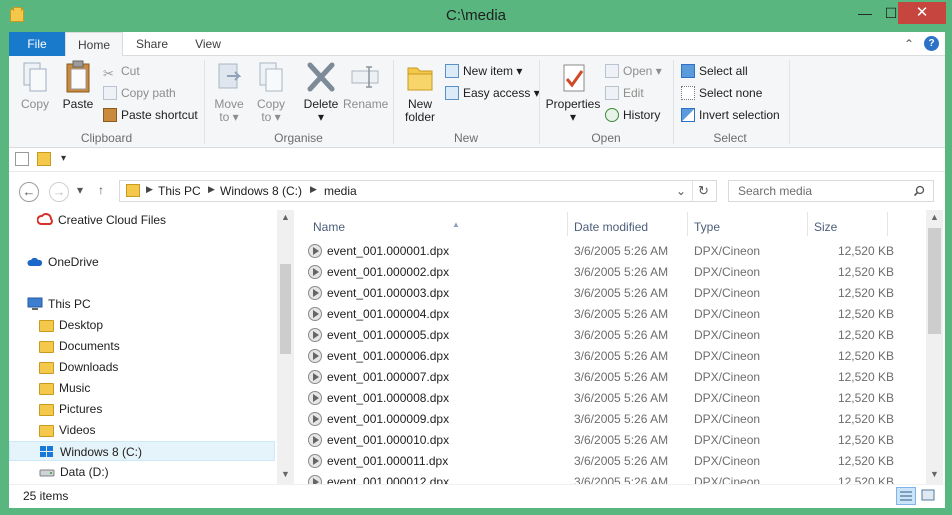 Image resolution: width=952 pixels, height=515 pixels. I want to click on media-file-icon, so click(315, 335).